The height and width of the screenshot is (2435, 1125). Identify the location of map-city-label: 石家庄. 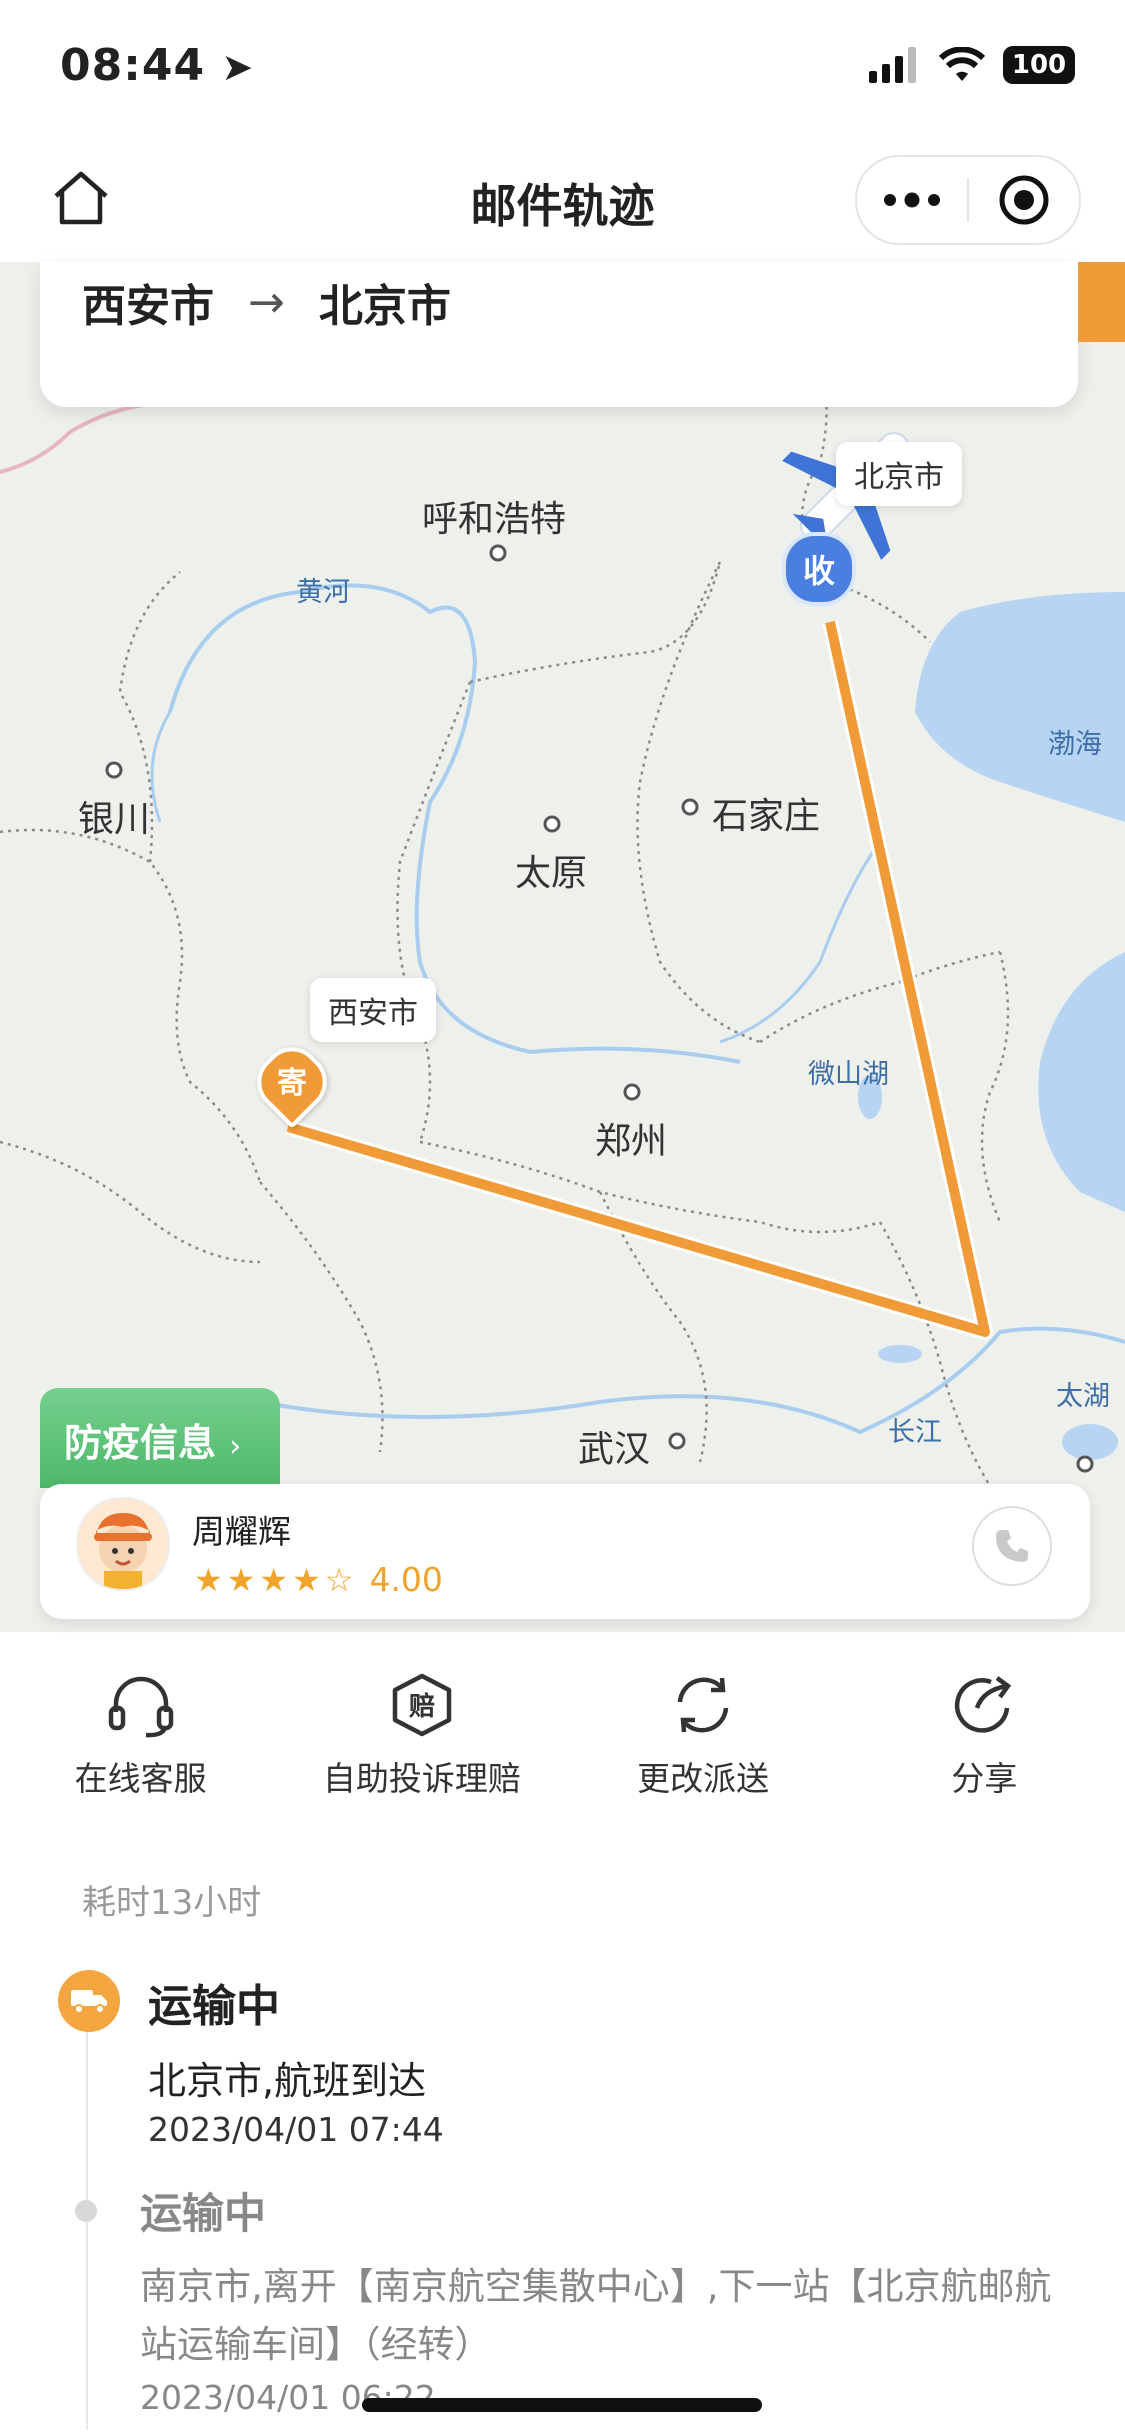
(766, 816).